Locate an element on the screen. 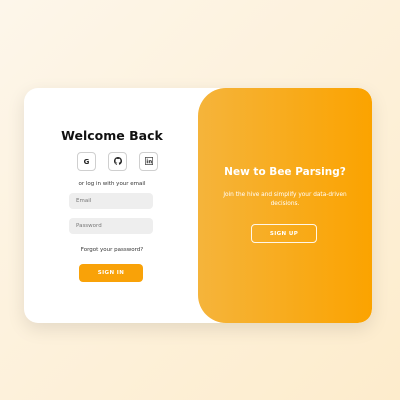 The height and width of the screenshot is (400, 400). social-login-group: G is located at coordinates (117, 161).